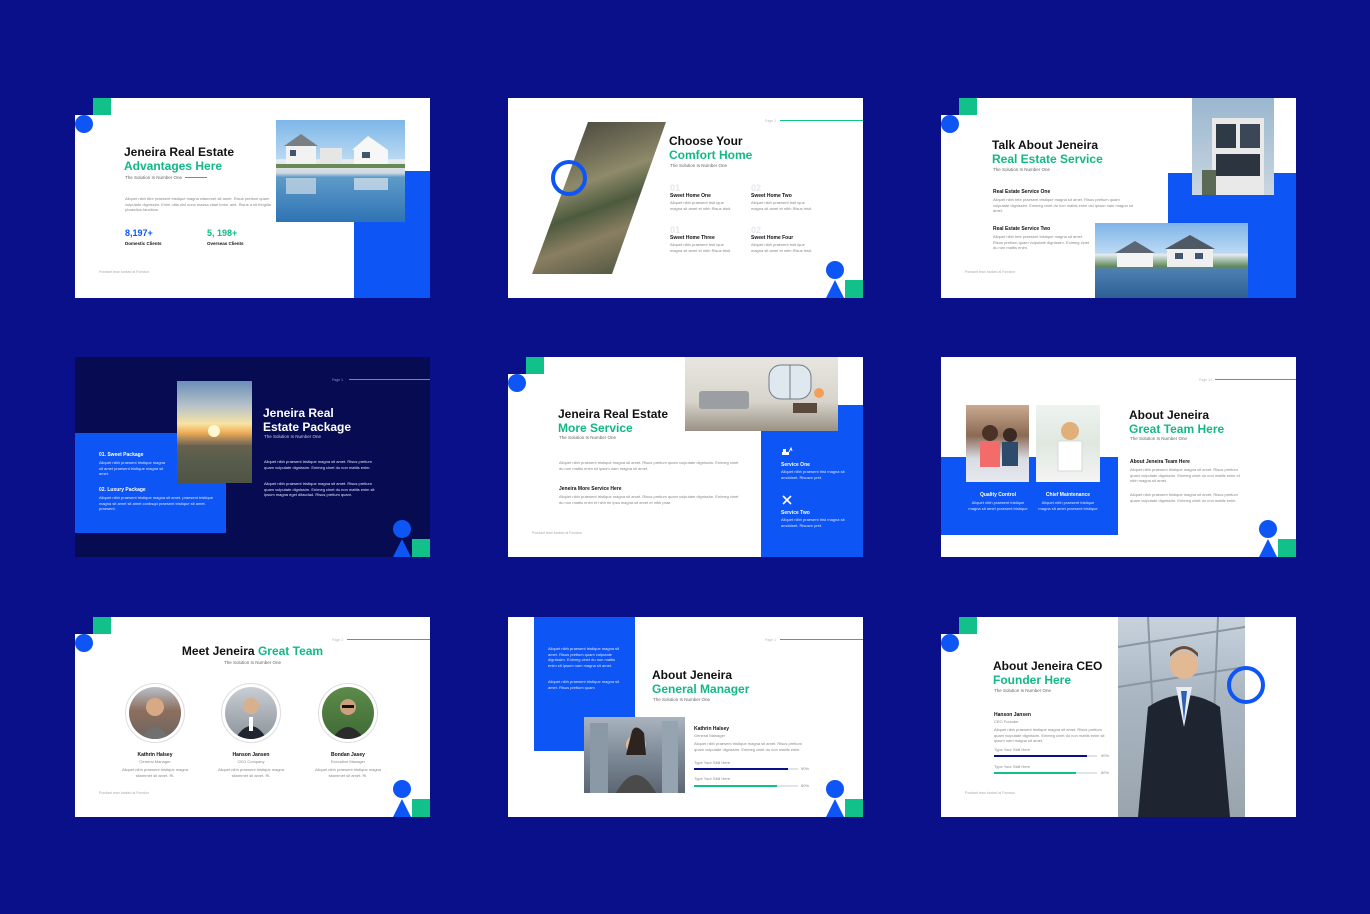 Image resolution: width=1370 pixels, height=914 pixels. I want to click on feature-title: Sweet Home Two, so click(771, 196).